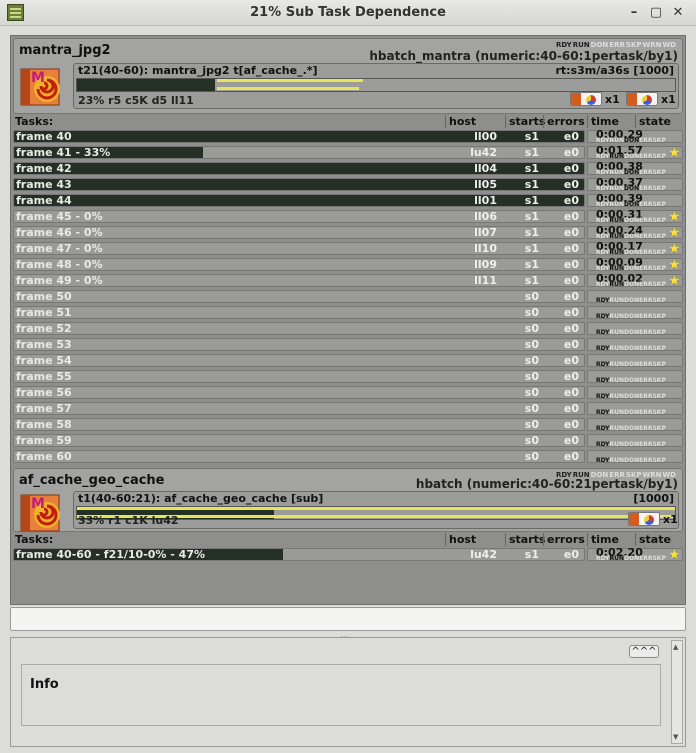 This screenshot has width=696, height=753. I want to click on state-legend-item: ERR, so click(617, 45).